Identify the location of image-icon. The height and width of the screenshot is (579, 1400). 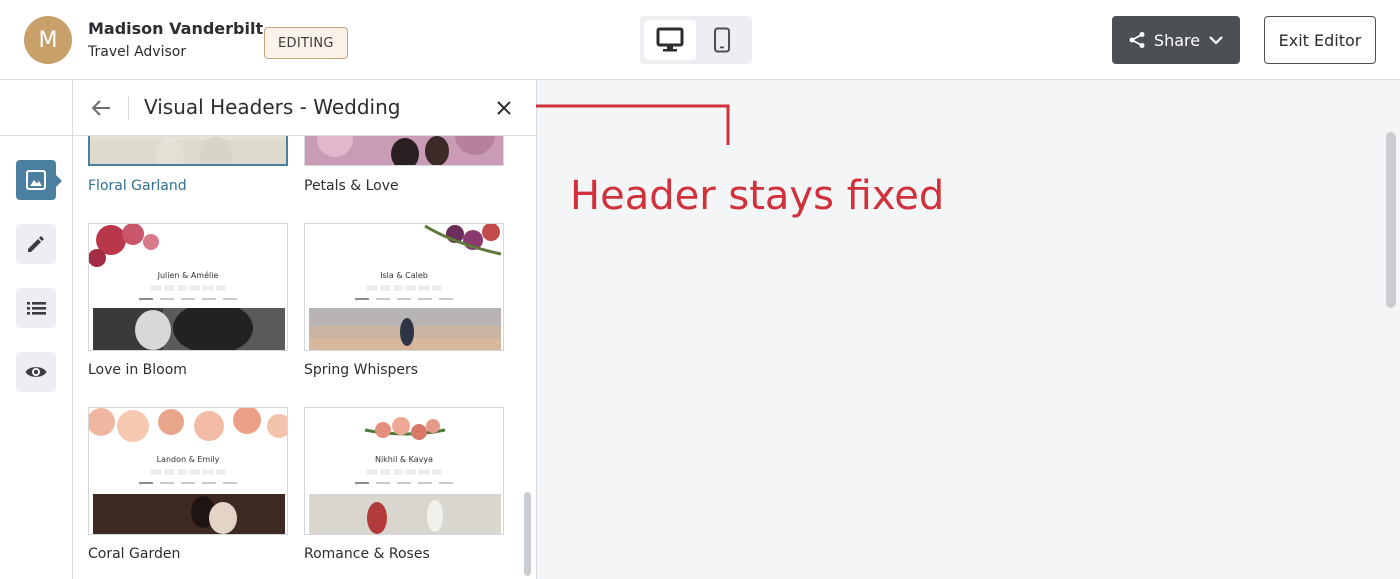
(36, 180).